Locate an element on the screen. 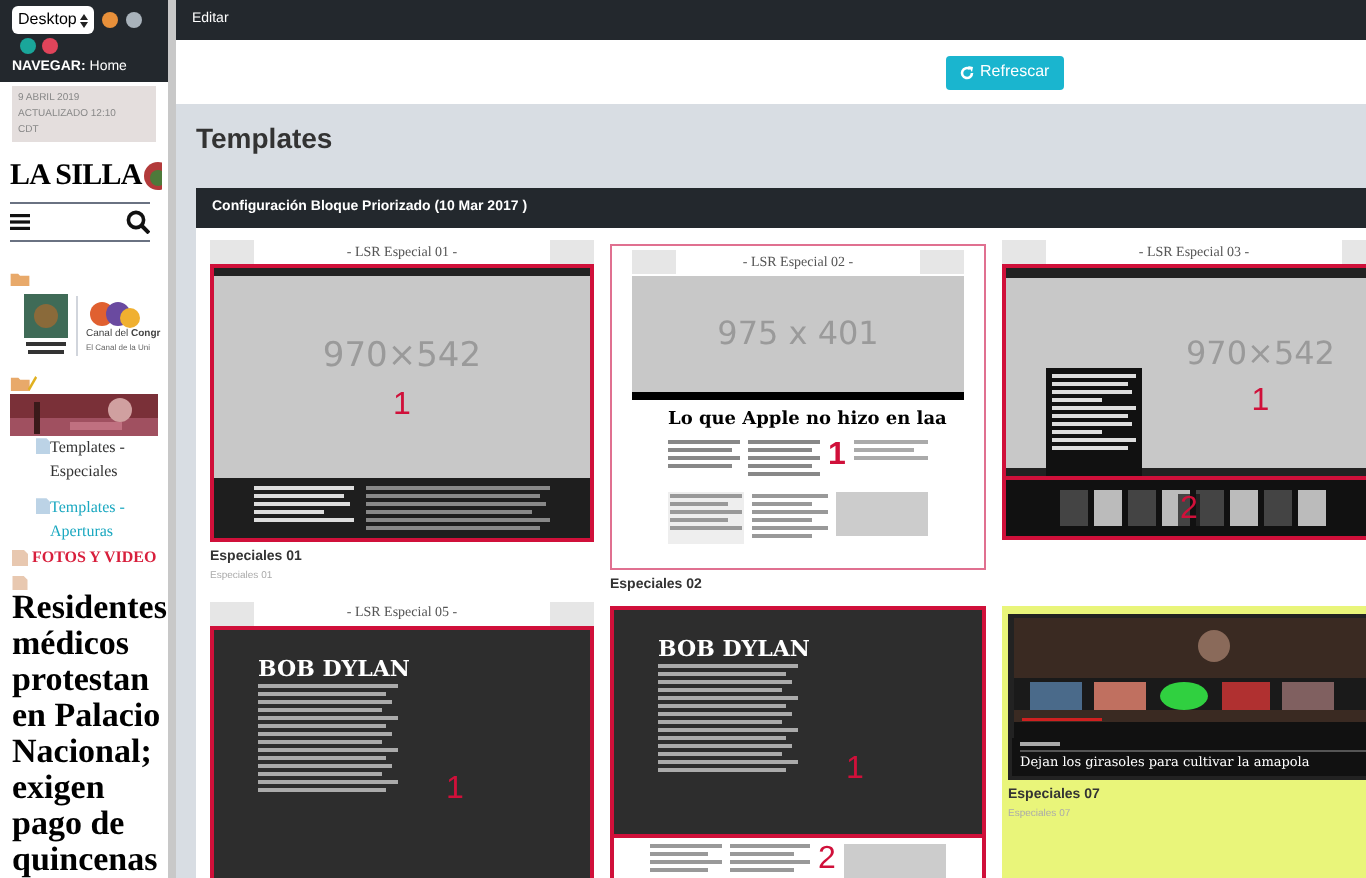  template-card: BOB DYLAN 1 2 is located at coordinates (798, 739).